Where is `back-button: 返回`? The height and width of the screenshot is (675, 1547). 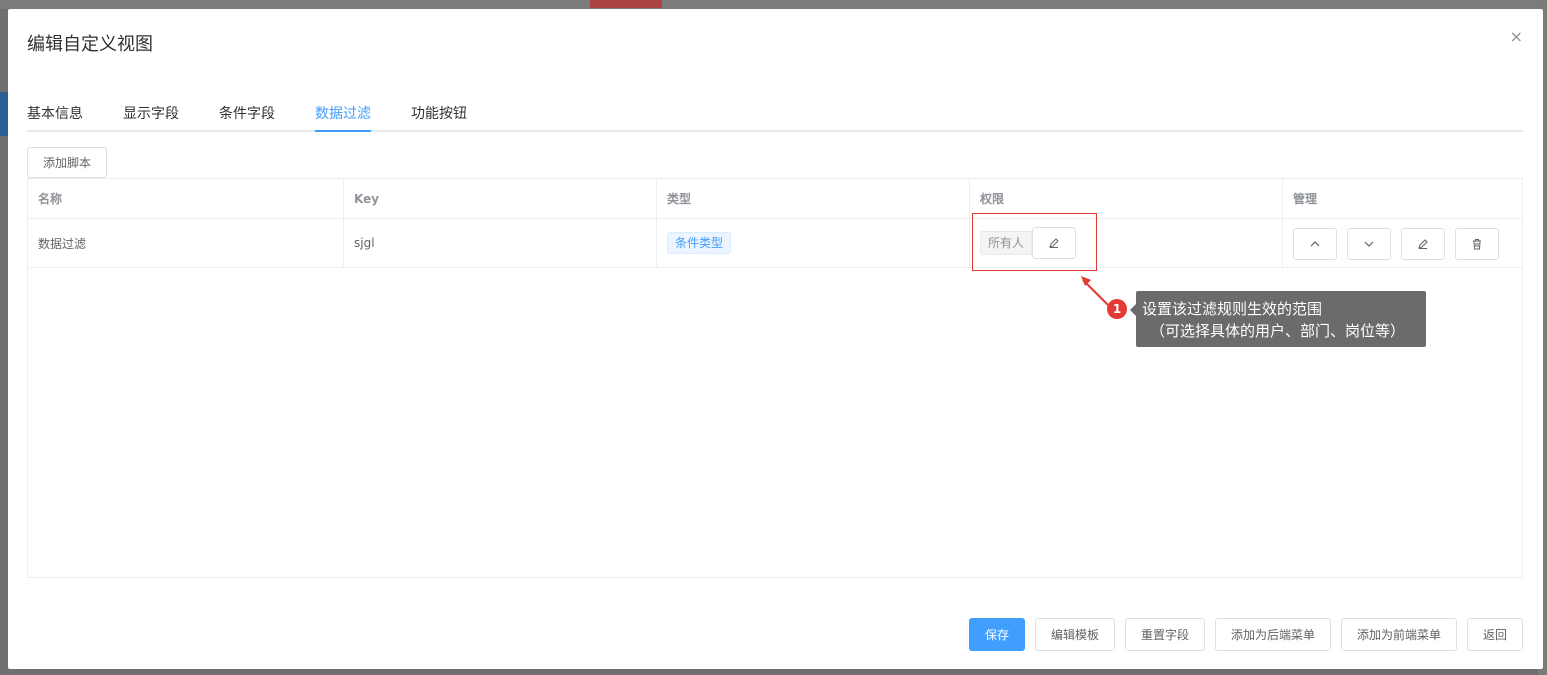
back-button: 返回 is located at coordinates (1495, 634).